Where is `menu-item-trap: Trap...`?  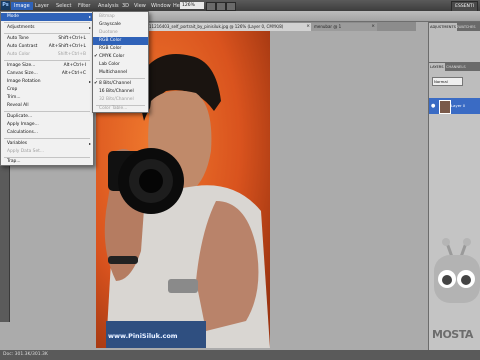 menu-item-trap: Trap... is located at coordinates (47, 161).